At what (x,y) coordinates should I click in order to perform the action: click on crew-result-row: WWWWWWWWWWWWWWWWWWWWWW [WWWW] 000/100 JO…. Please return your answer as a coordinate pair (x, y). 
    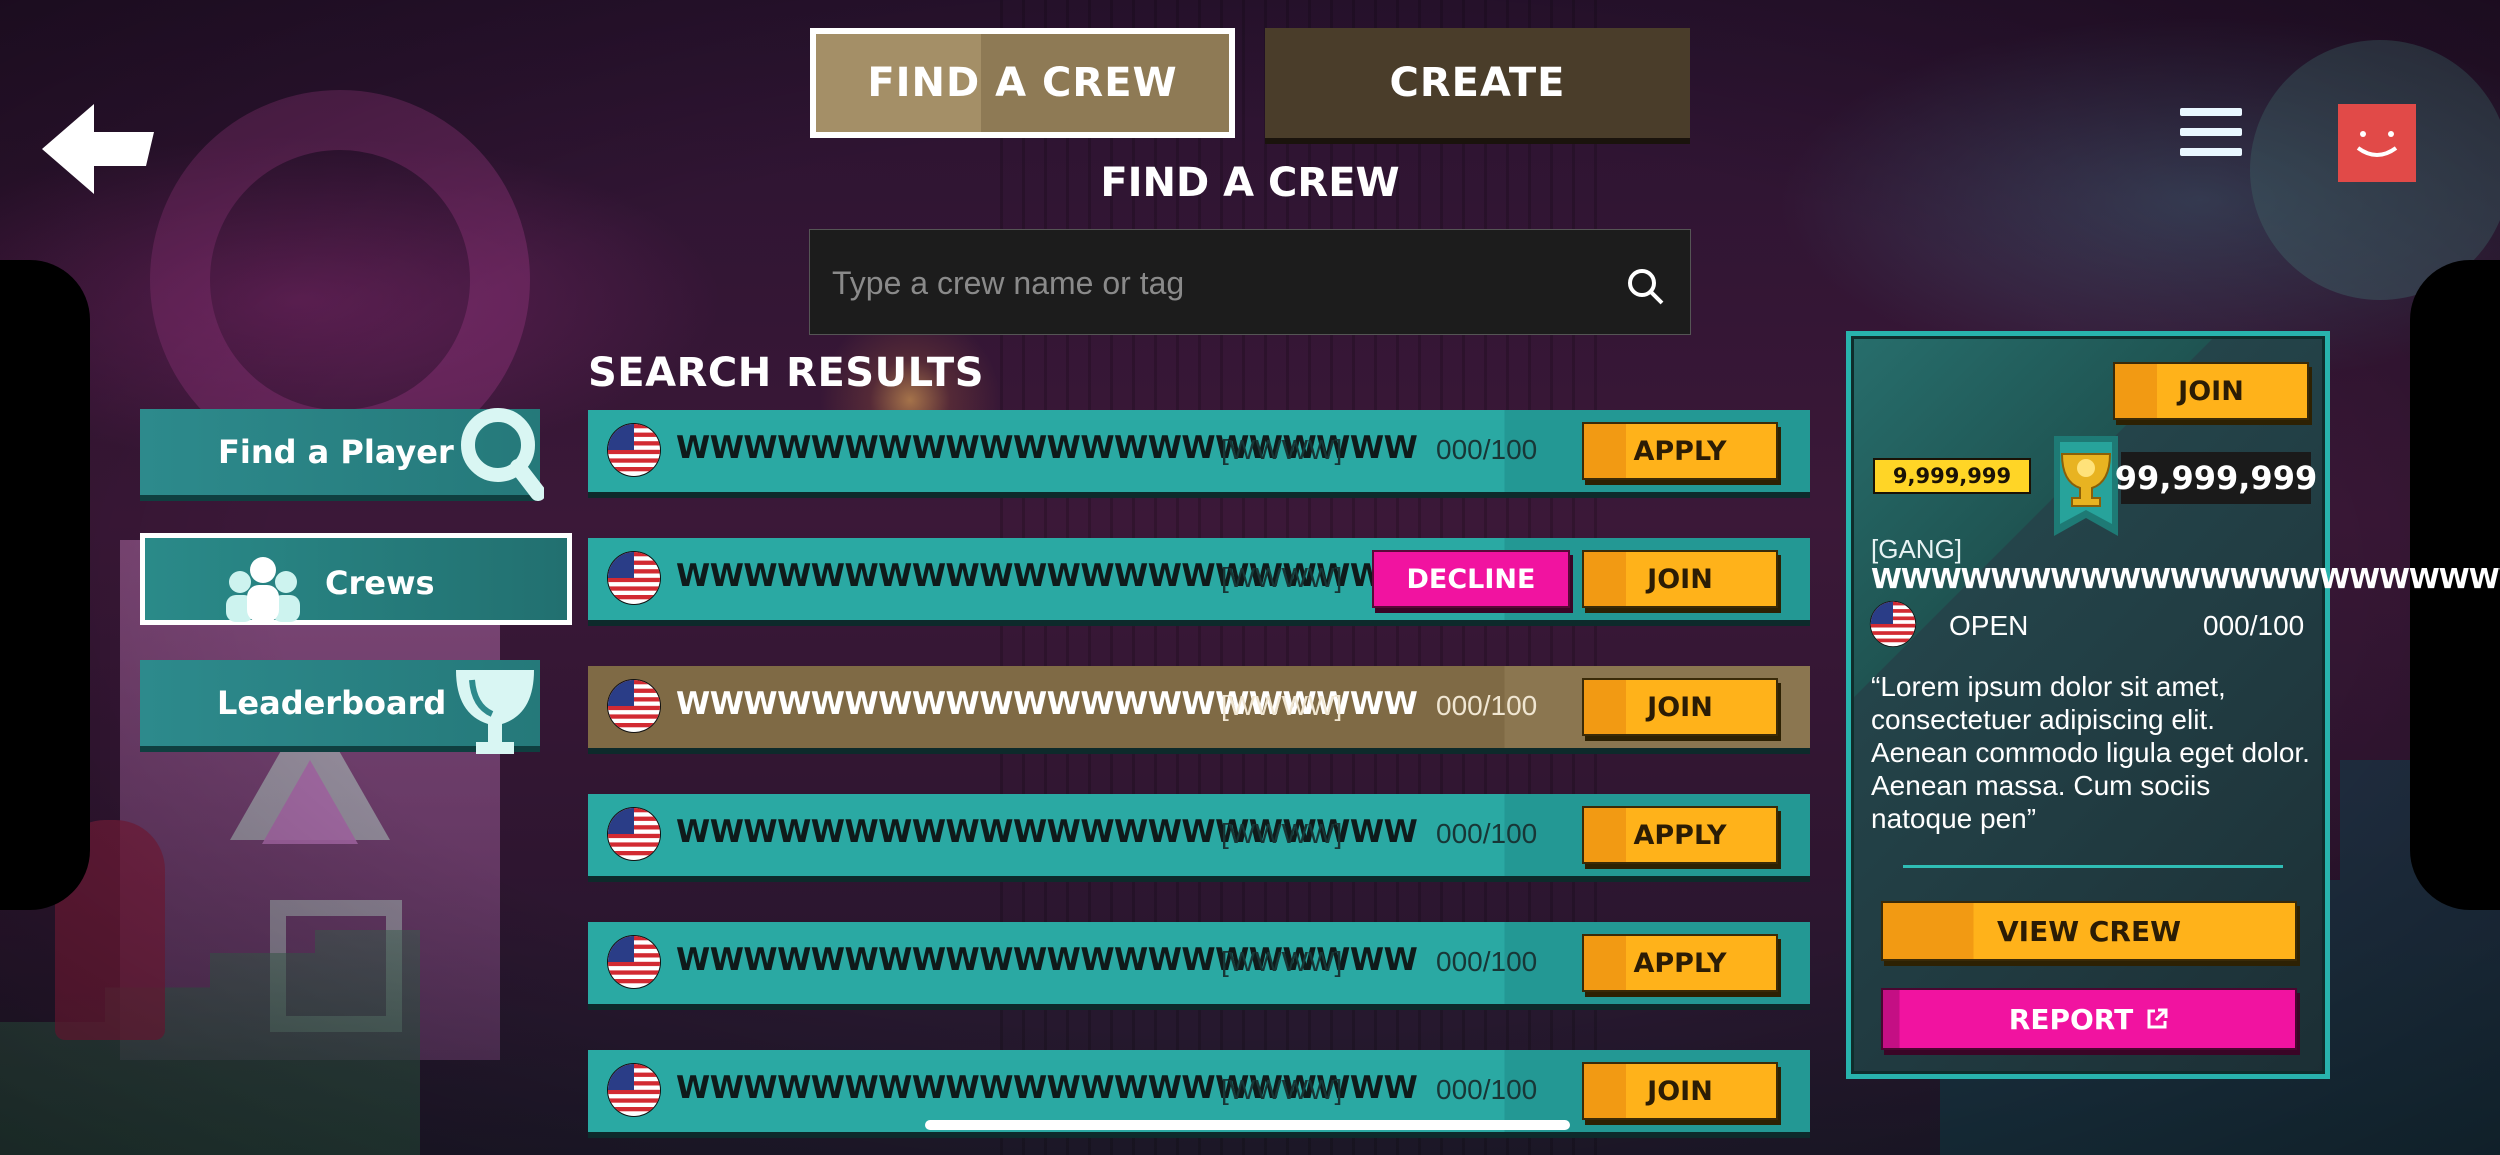
    Looking at the image, I should click on (1199, 707).